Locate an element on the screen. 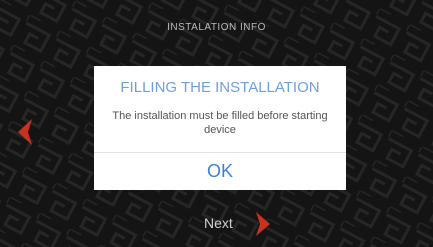 Image resolution: width=433 pixels, height=247 pixels. screen-title: INSTALATION INFO is located at coordinates (216, 27).